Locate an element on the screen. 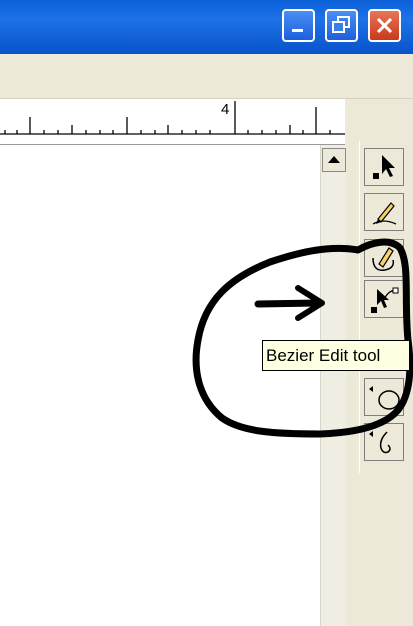 Image resolution: width=413 pixels, height=626 pixels. minimize-icon is located at coordinates (297, 30).